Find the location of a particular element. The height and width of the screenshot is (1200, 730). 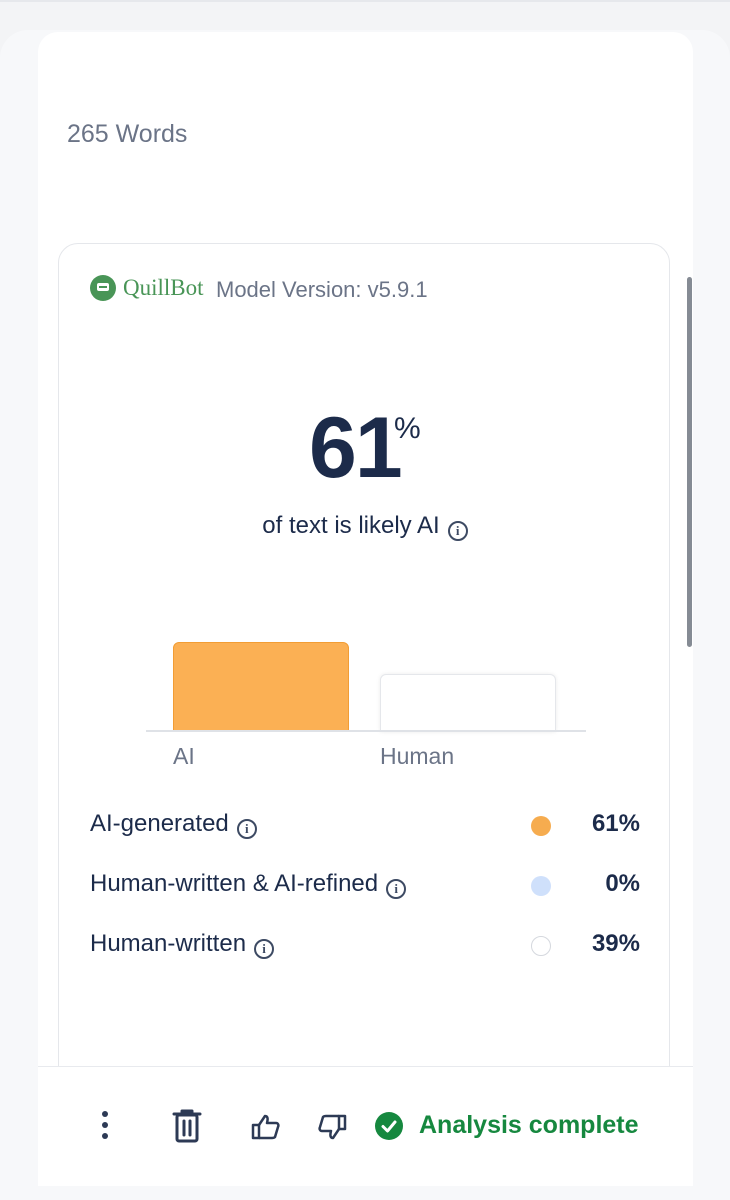

ai-human-bar-chart is located at coordinates (366, 666).